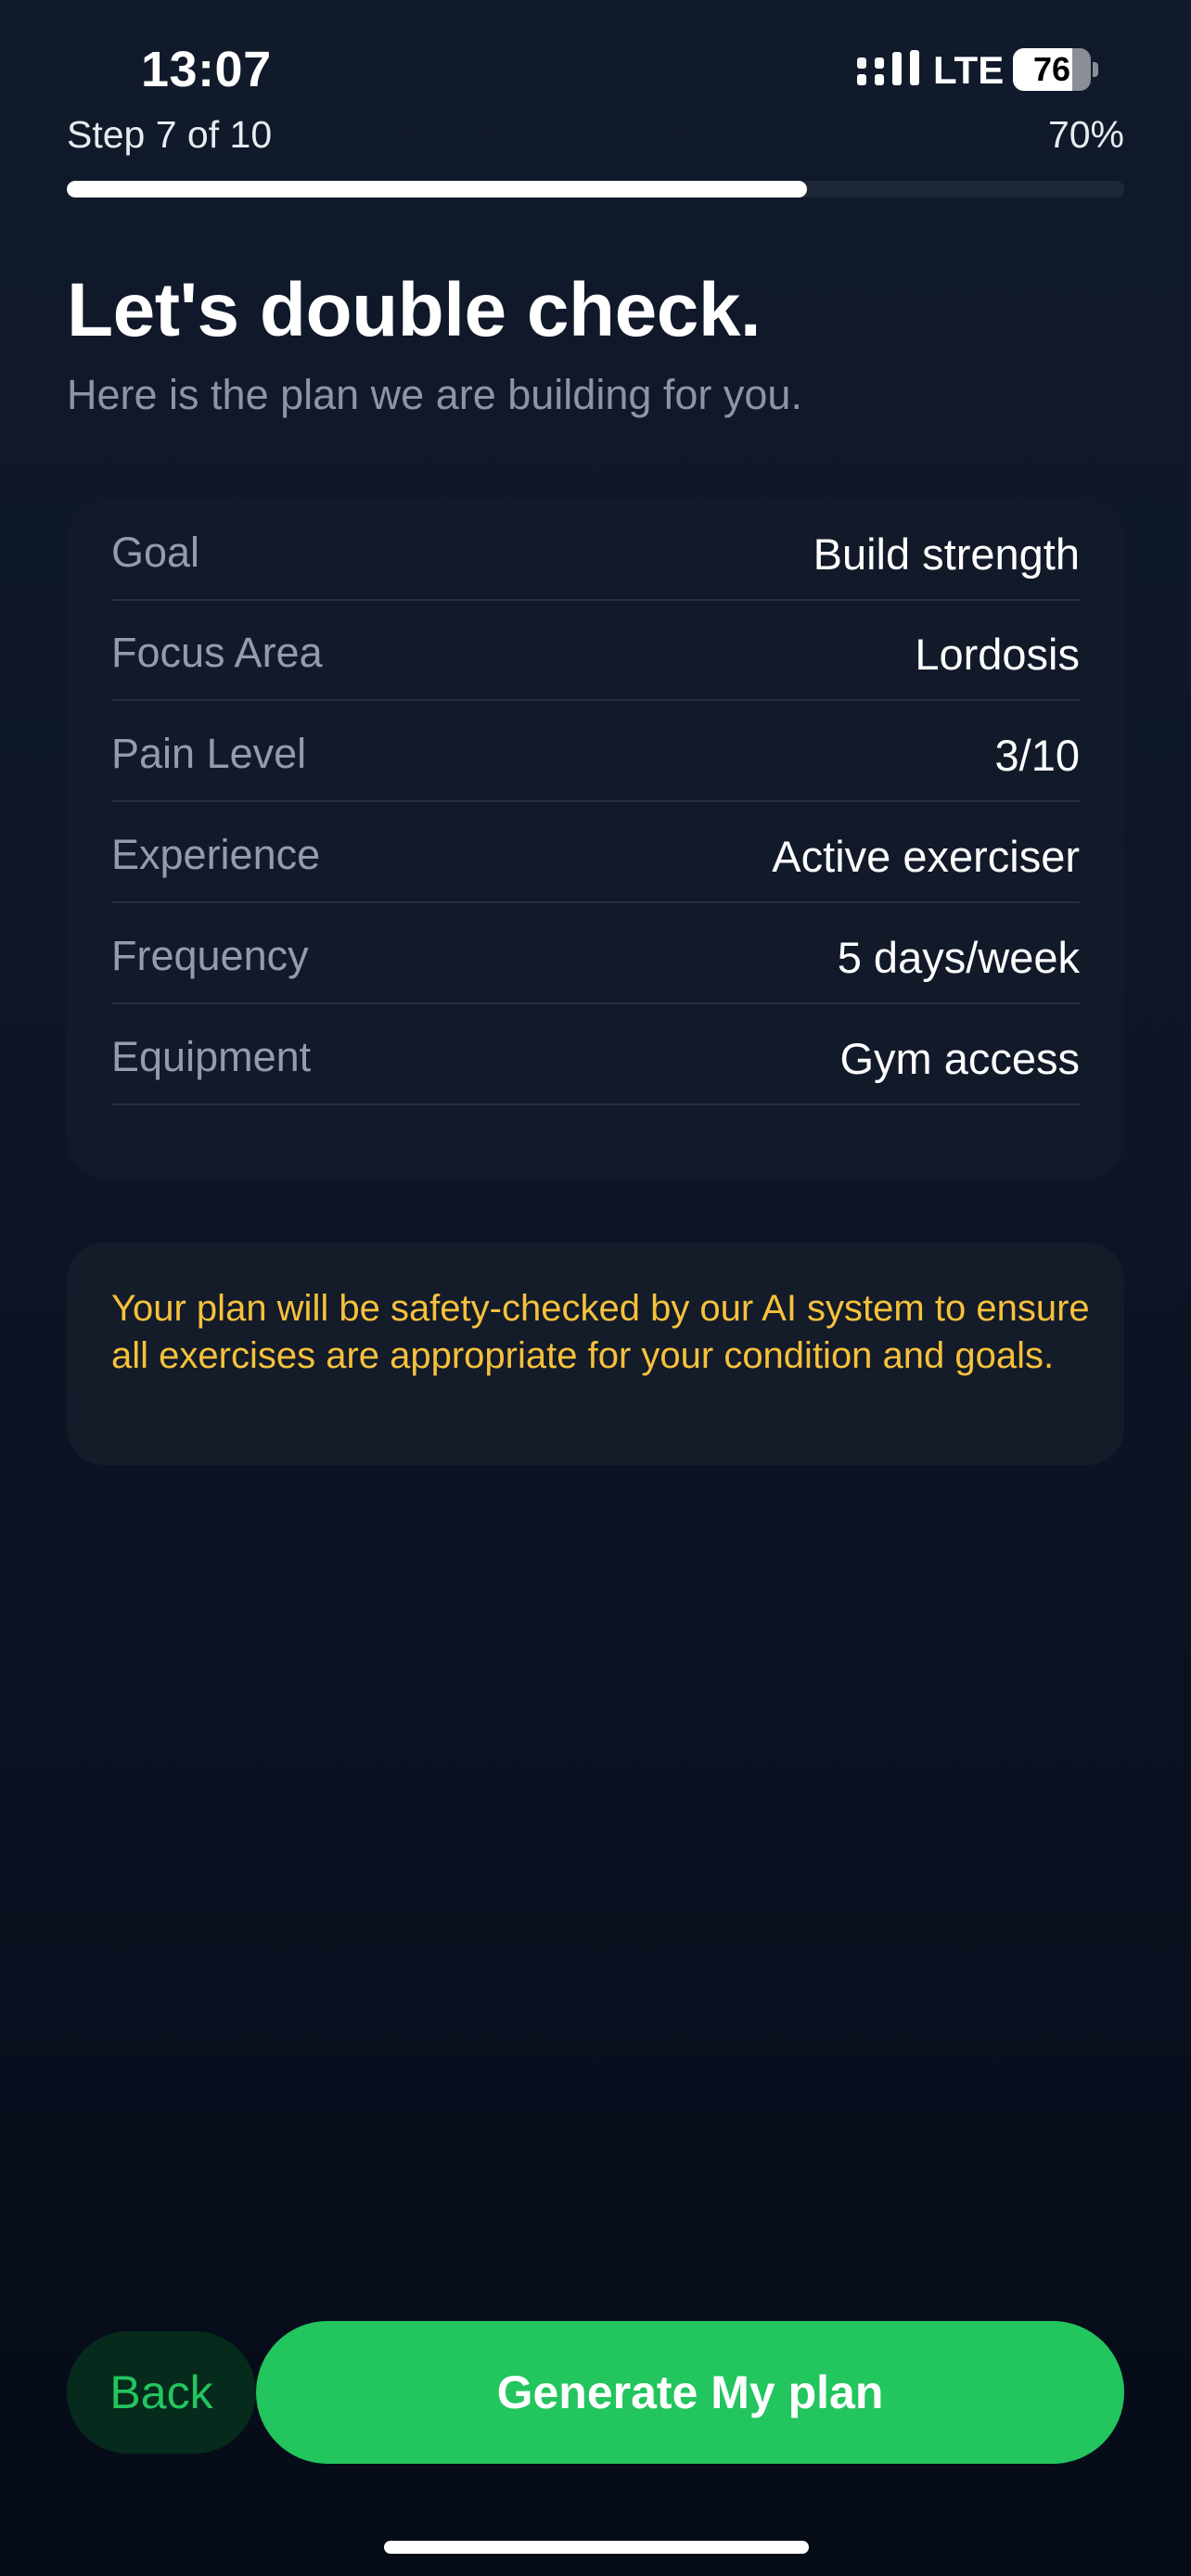 This screenshot has width=1191, height=2576. Describe the element at coordinates (155, 552) in the screenshot. I see `row-label: Goal` at that location.